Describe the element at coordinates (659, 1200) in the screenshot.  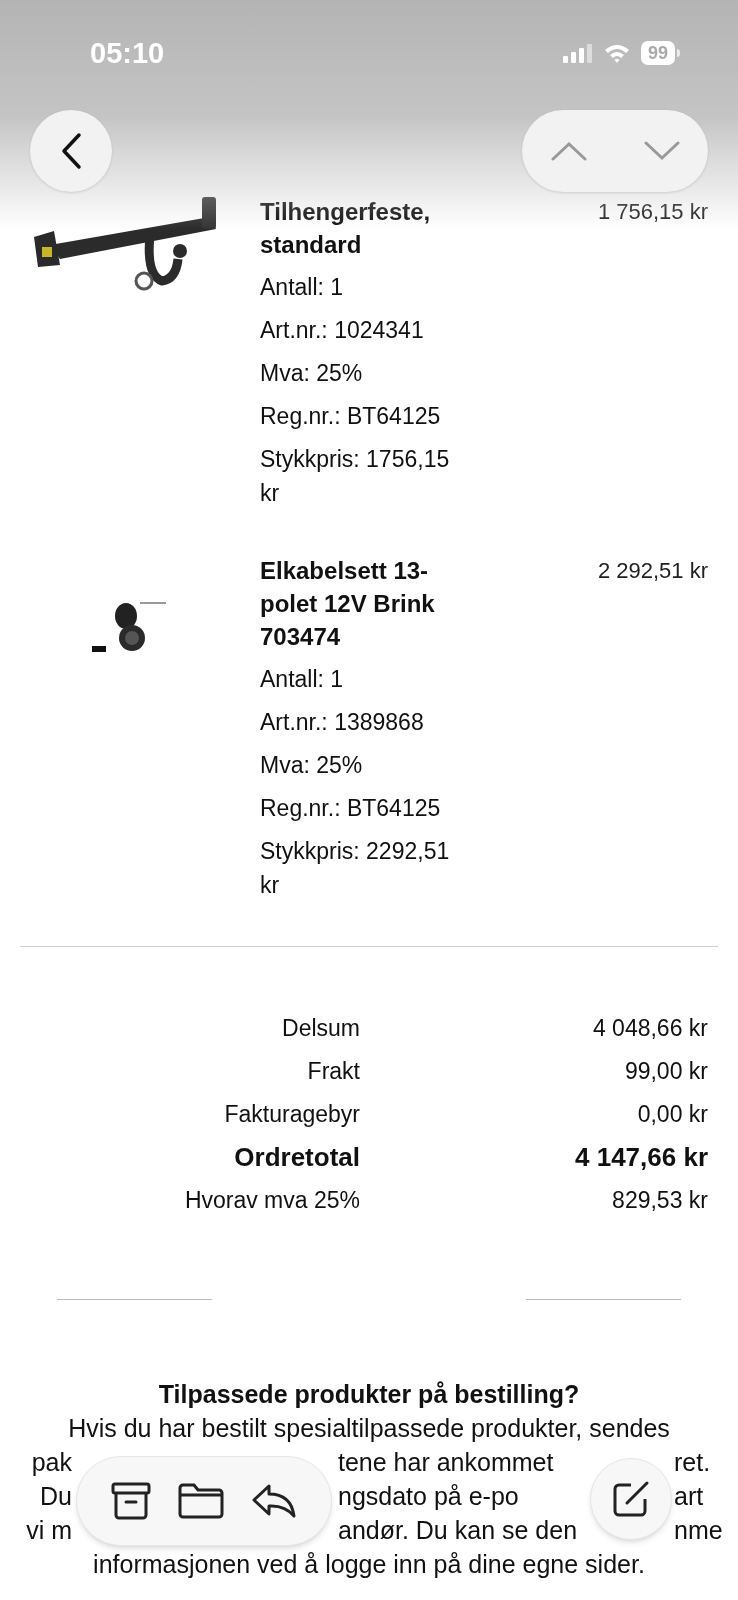
I see `total-value: 829,53 kr` at that location.